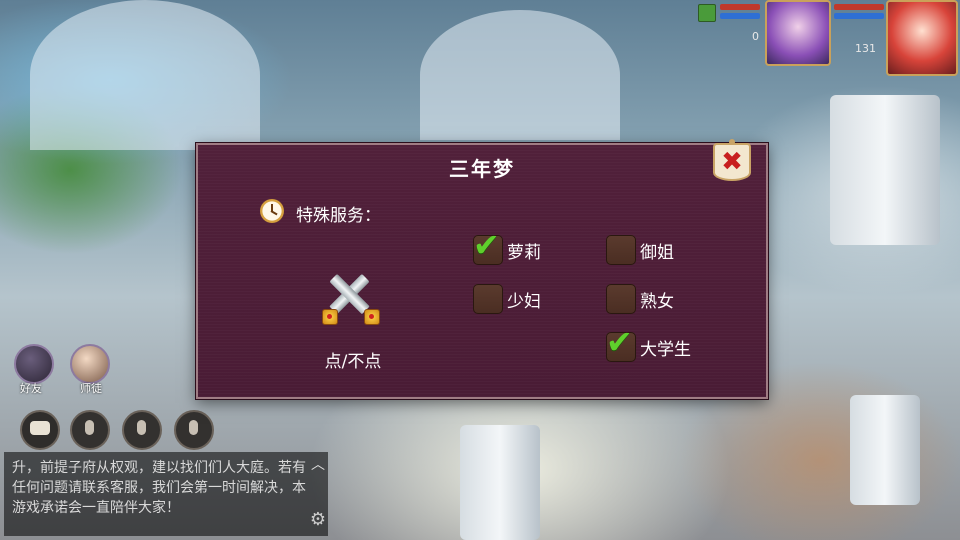 This screenshot has height=540, width=960. Describe the element at coordinates (31, 388) in the screenshot. I see `friends-label: 好友` at that location.